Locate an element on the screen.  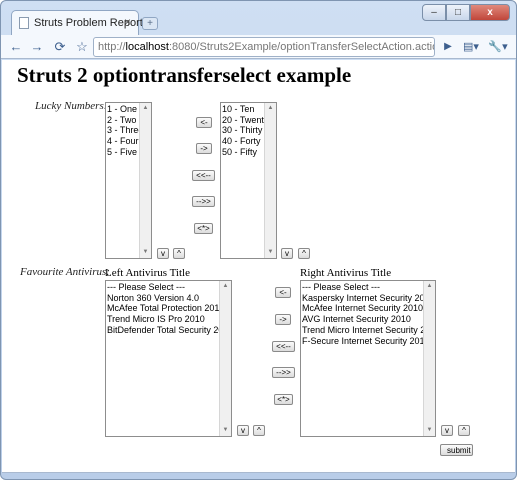
lucky-move-left-button: <- is located at coordinates (204, 122).